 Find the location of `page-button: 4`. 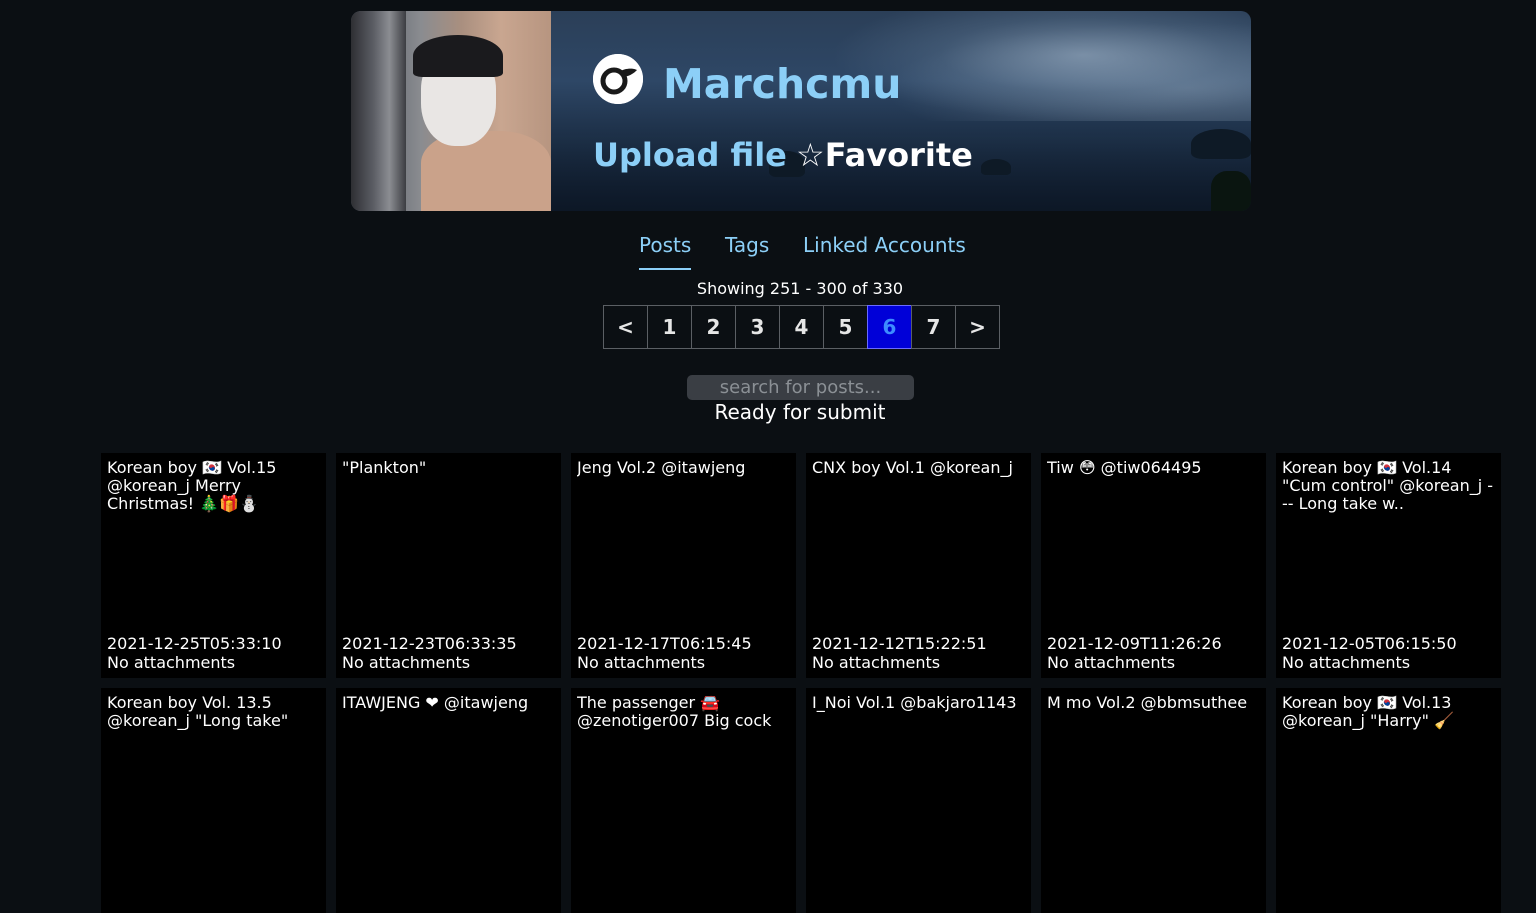

page-button: 4 is located at coordinates (801, 327).